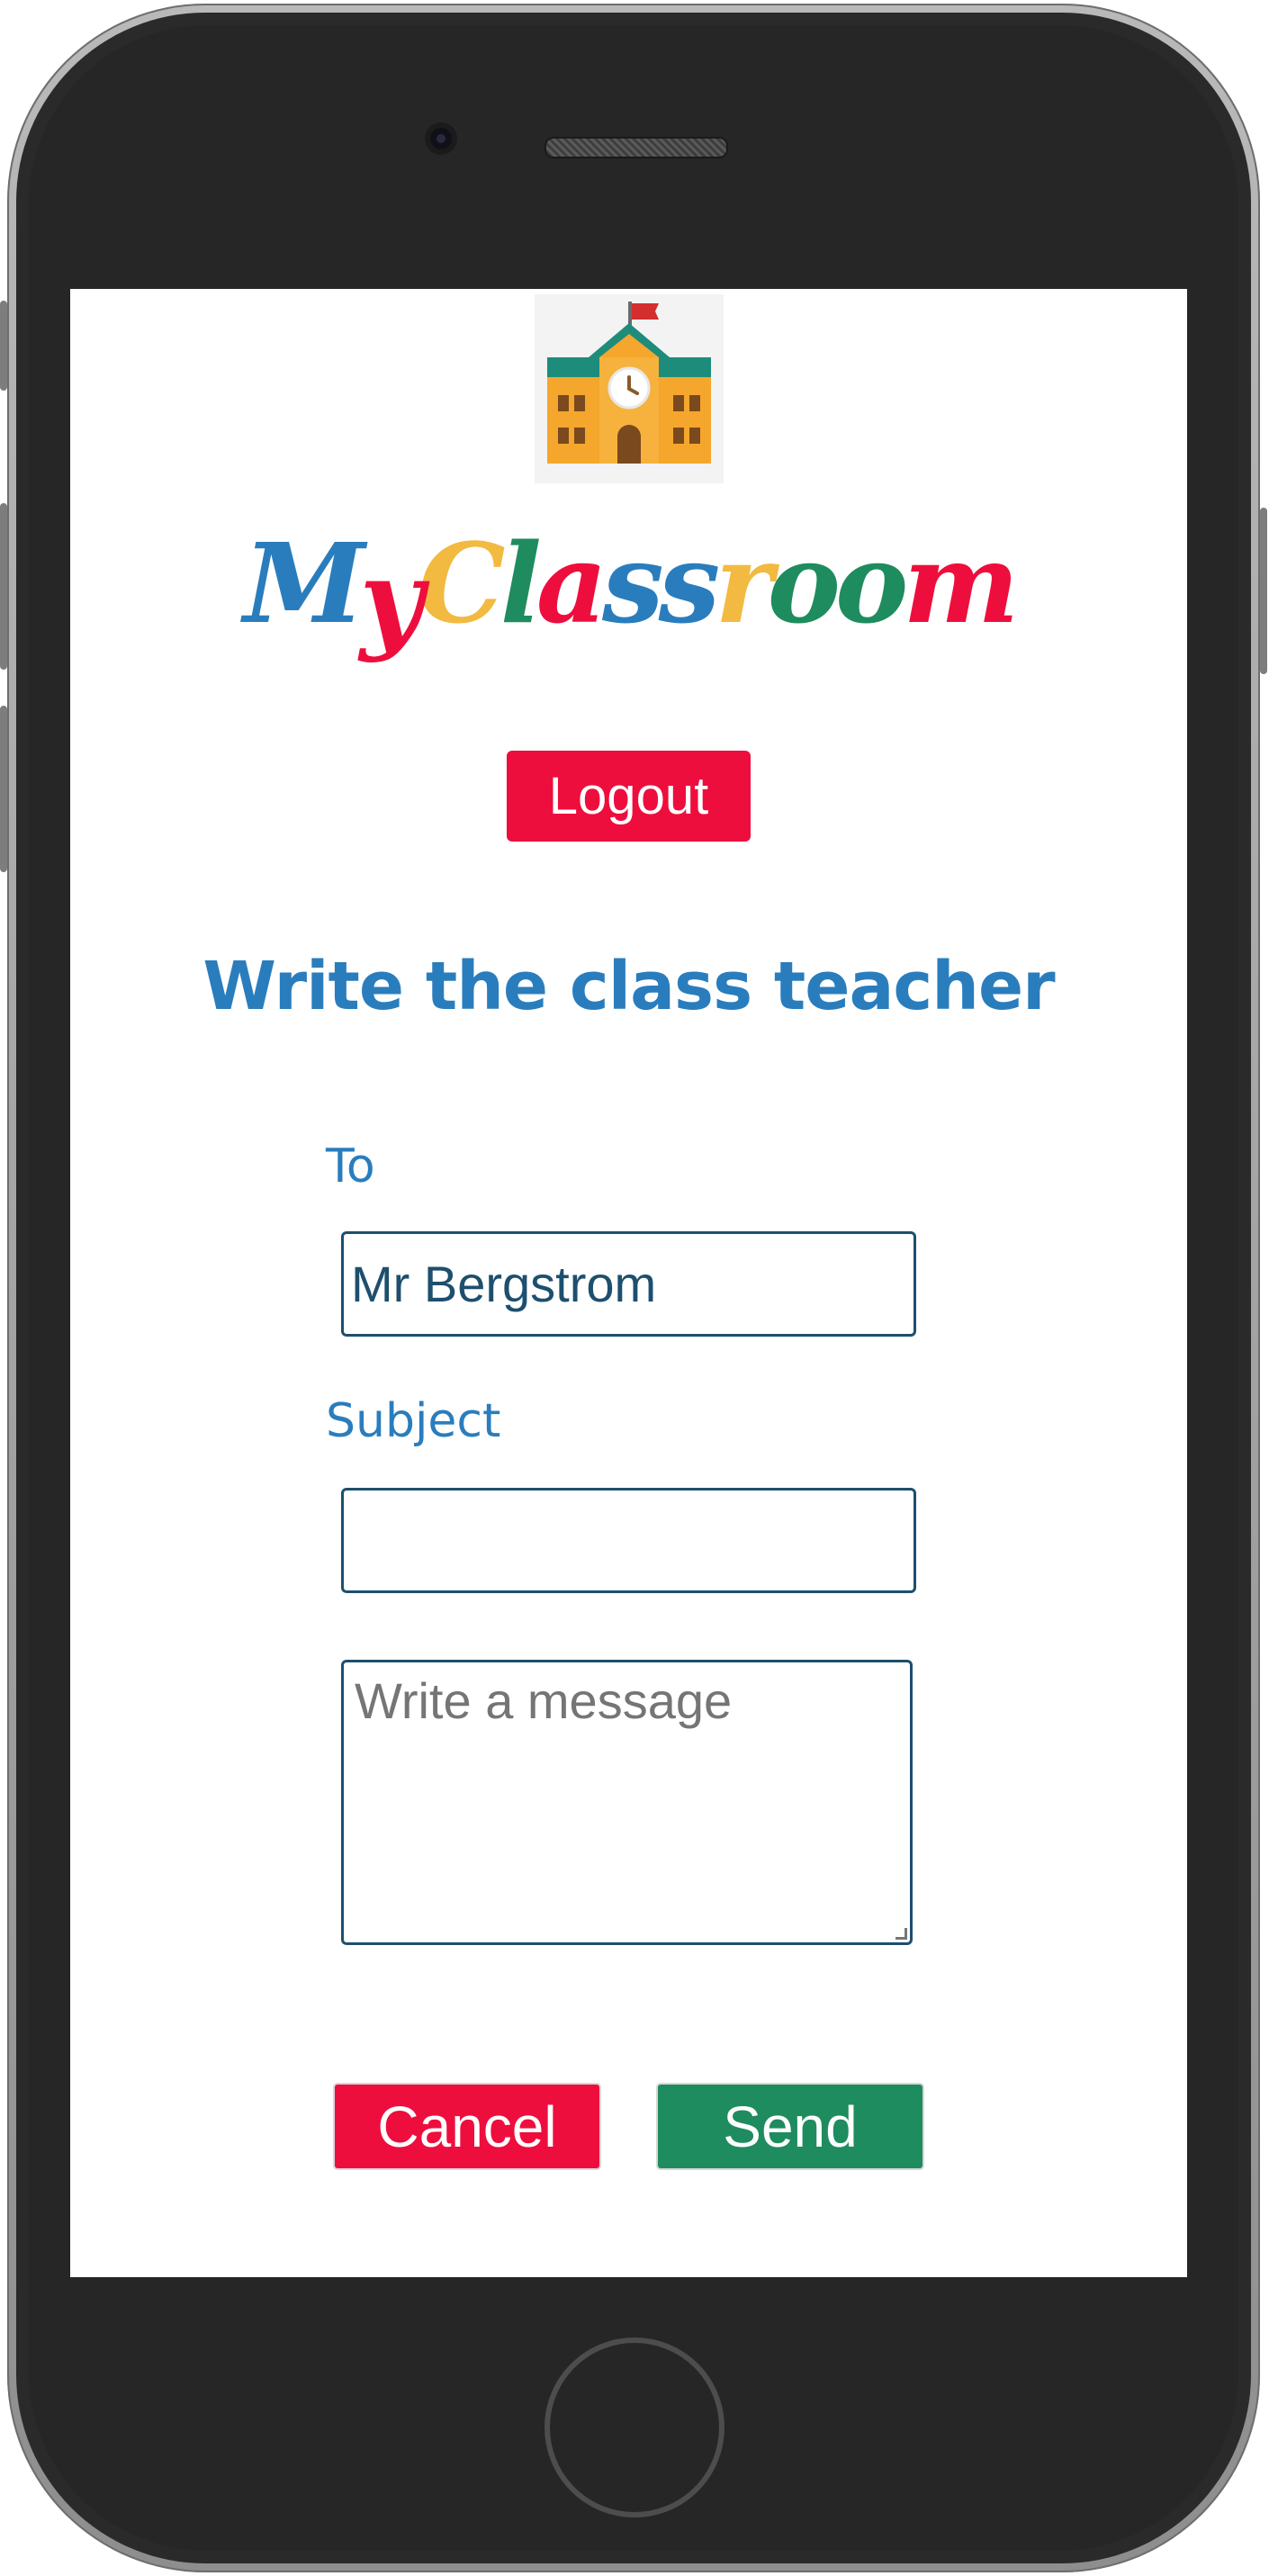 This screenshot has width=1269, height=2576. What do you see at coordinates (521, 583) in the screenshot?
I see `app-title-letter: l` at bounding box center [521, 583].